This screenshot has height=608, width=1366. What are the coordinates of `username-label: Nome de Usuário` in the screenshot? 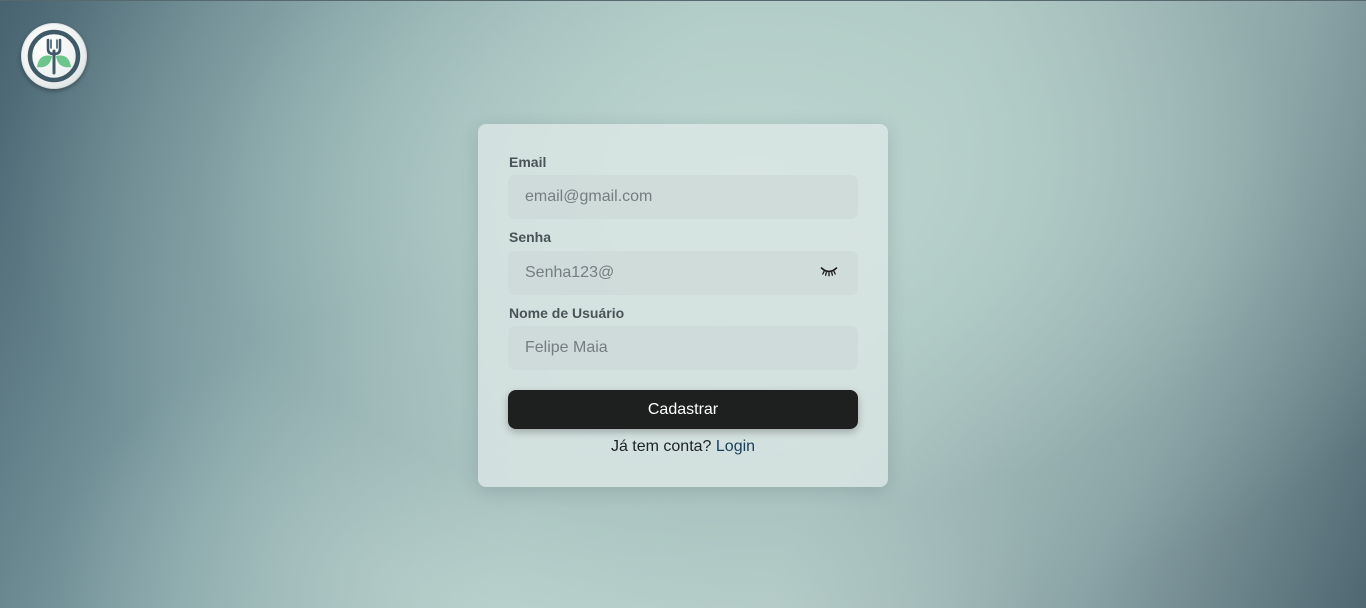 It's located at (567, 313).